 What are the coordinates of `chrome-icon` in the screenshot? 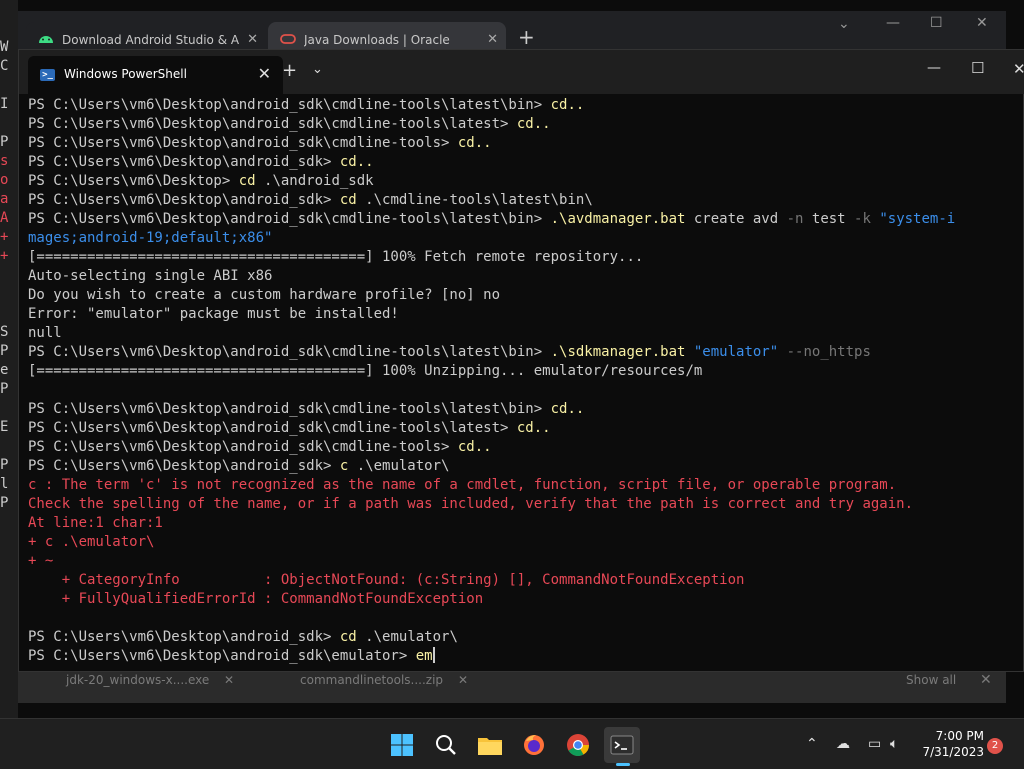 It's located at (578, 745).